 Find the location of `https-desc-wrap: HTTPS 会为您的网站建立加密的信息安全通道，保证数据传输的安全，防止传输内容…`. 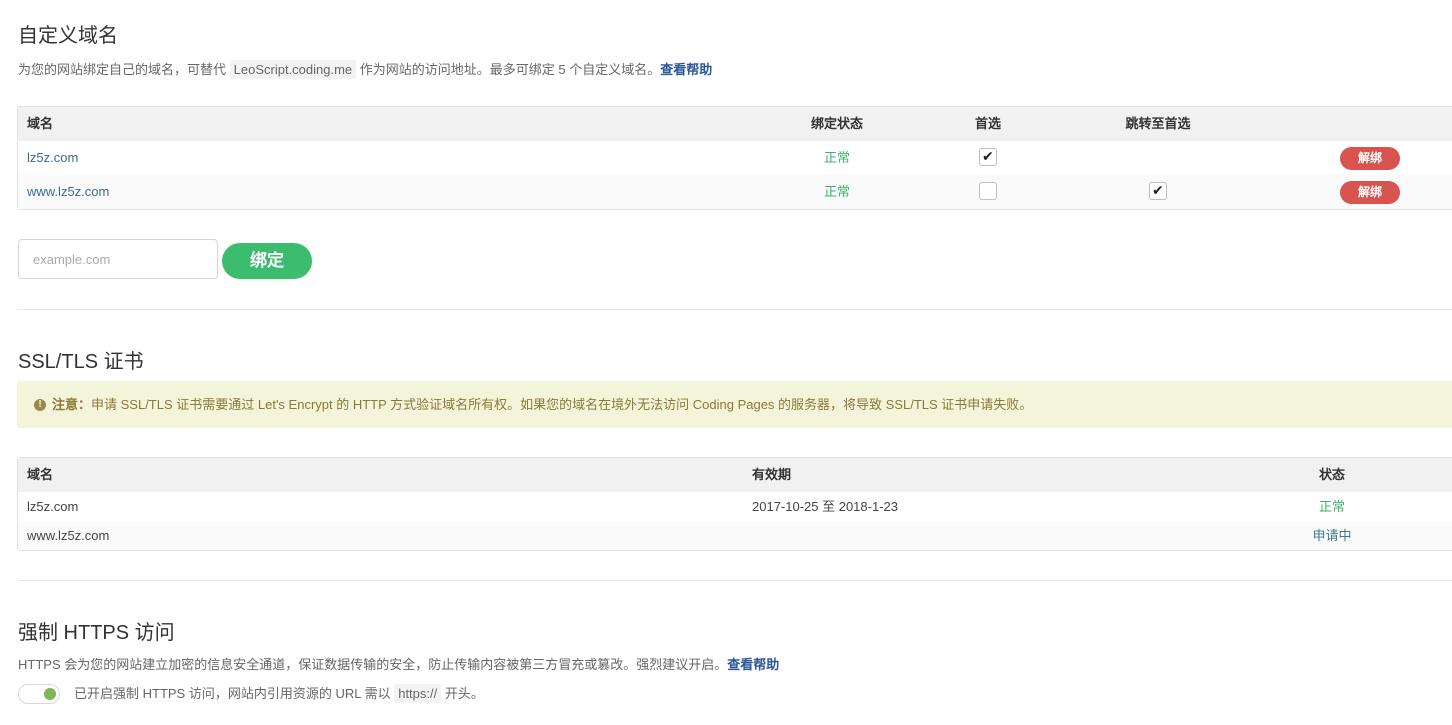

https-desc-wrap: HTTPS 会为您的网站建立加密的信息安全通道，保证数据传输的安全，防止传输内容… is located at coordinates (398, 663).